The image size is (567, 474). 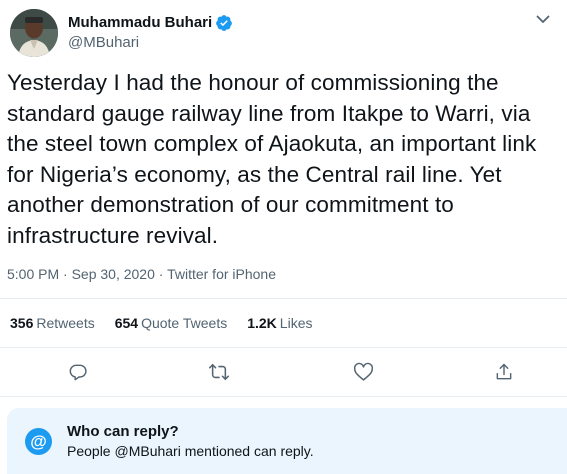 I want to click on avatar-image, so click(x=34, y=33).